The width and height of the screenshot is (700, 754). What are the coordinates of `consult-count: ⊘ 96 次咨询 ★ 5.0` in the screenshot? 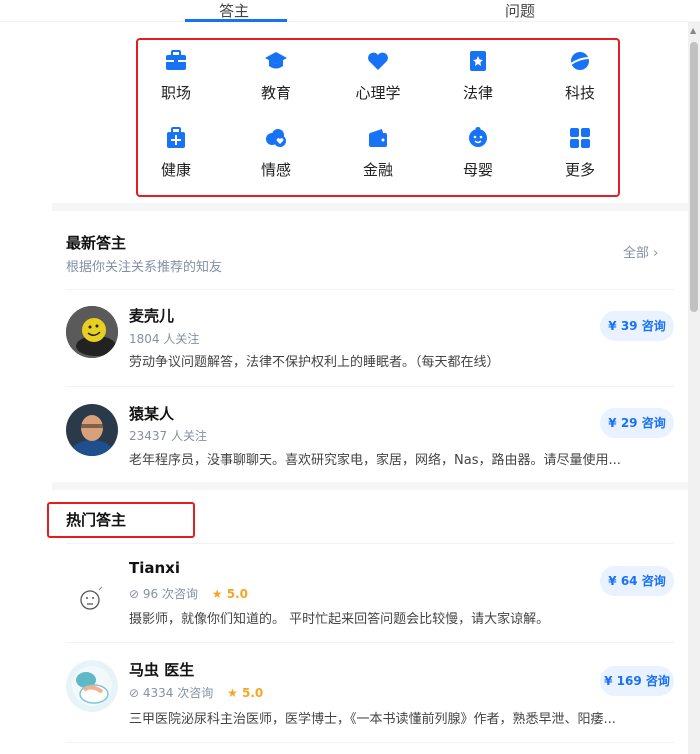 It's located at (188, 593).